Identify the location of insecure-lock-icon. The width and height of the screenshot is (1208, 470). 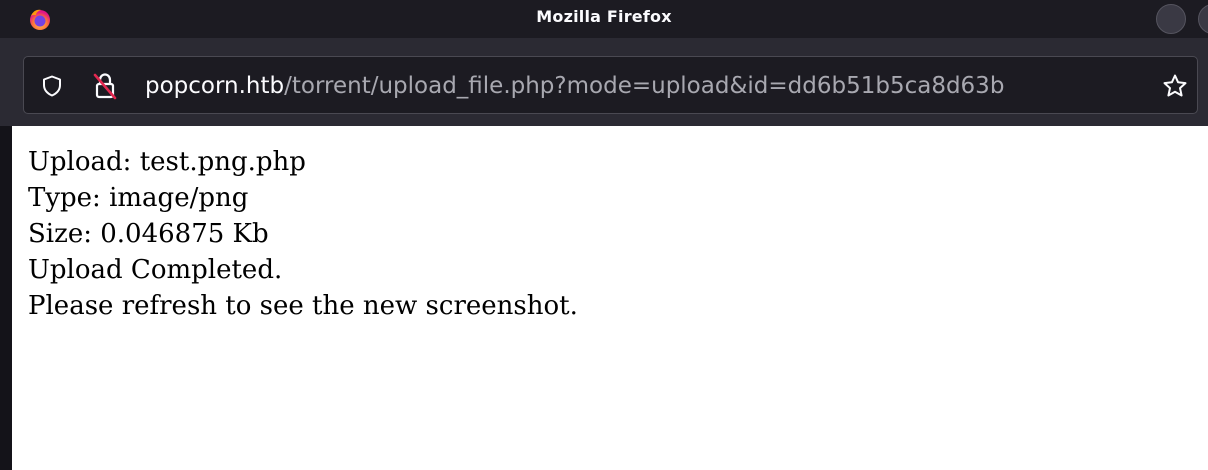
(105, 86).